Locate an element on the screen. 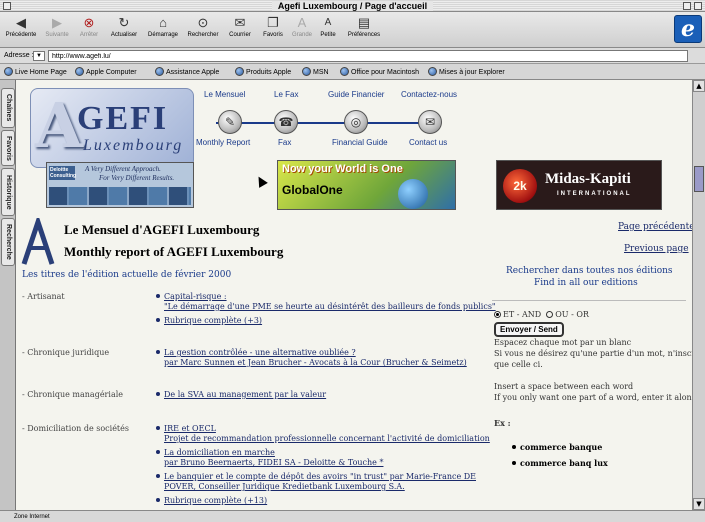  address-dropdown-icon: ▼ is located at coordinates (39, 56).